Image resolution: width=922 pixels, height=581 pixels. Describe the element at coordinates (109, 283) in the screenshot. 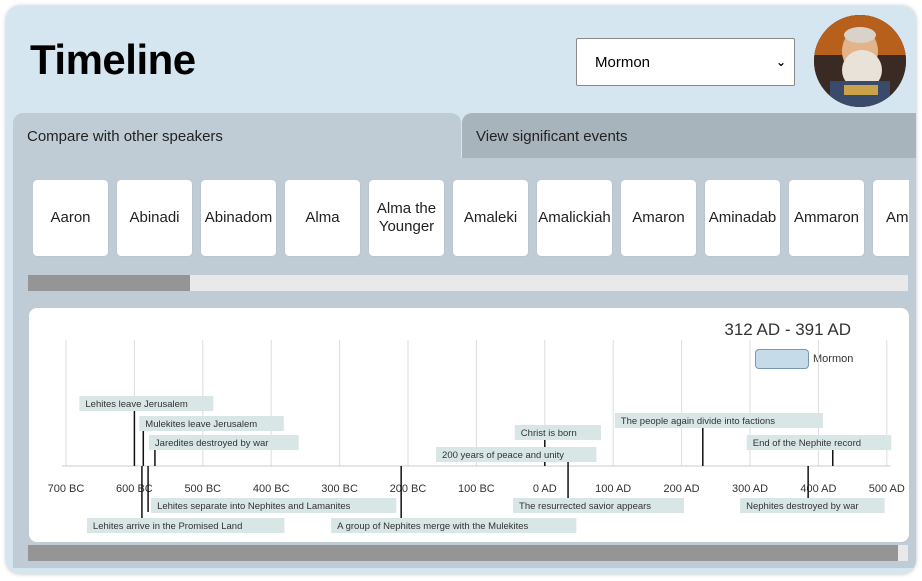

I see `speaker-list-scroll-thumb` at that location.